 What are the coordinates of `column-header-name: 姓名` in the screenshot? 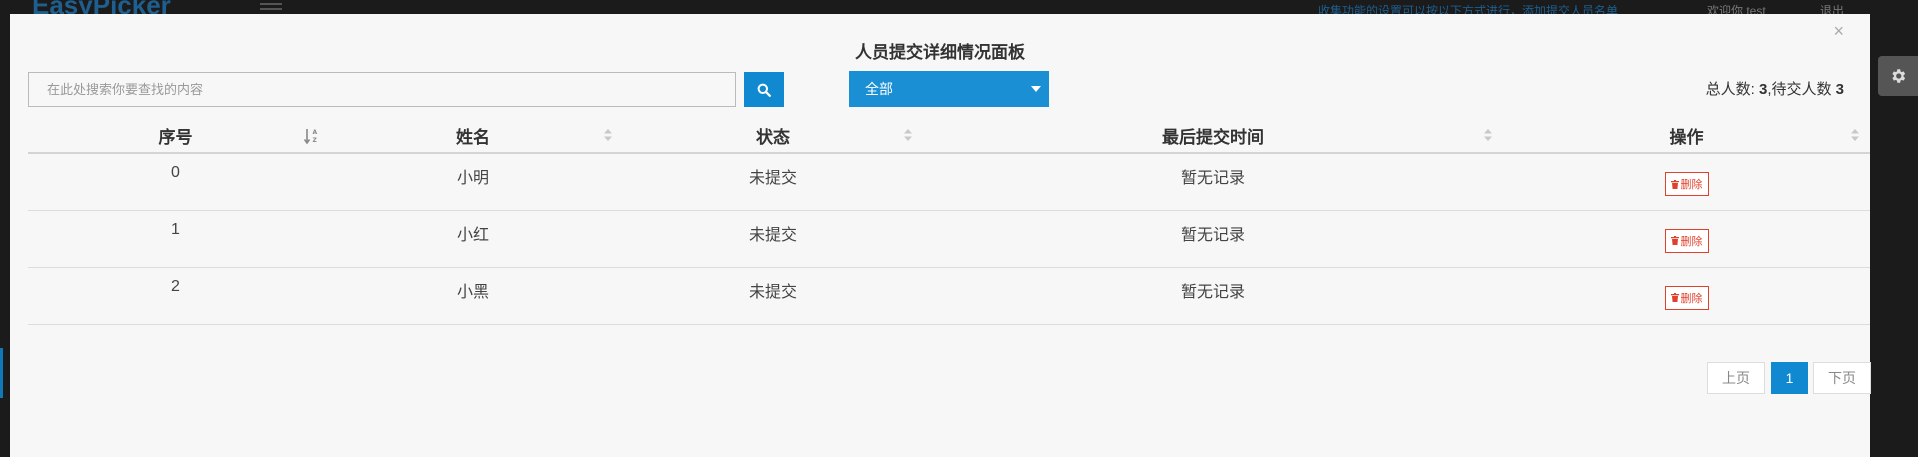 It's located at (473, 136).